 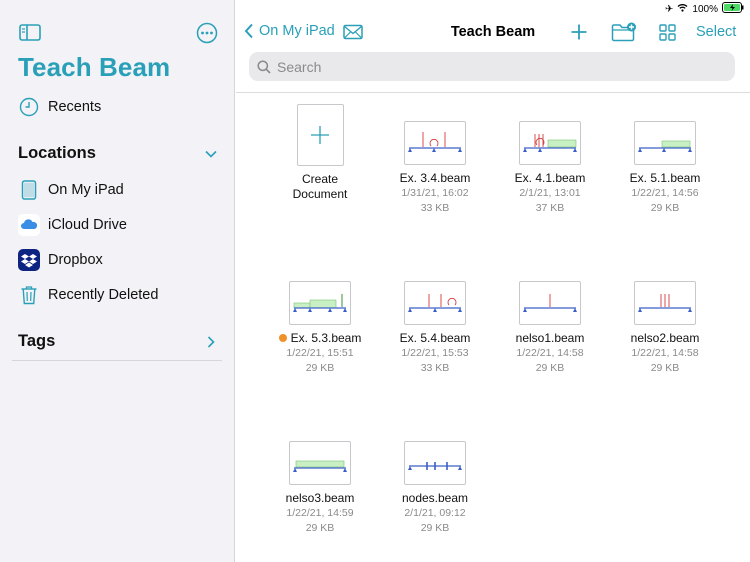 I want to click on file-item: nelso3.beam 1/22/21, 14:59 29 KB, so click(x=320, y=488).